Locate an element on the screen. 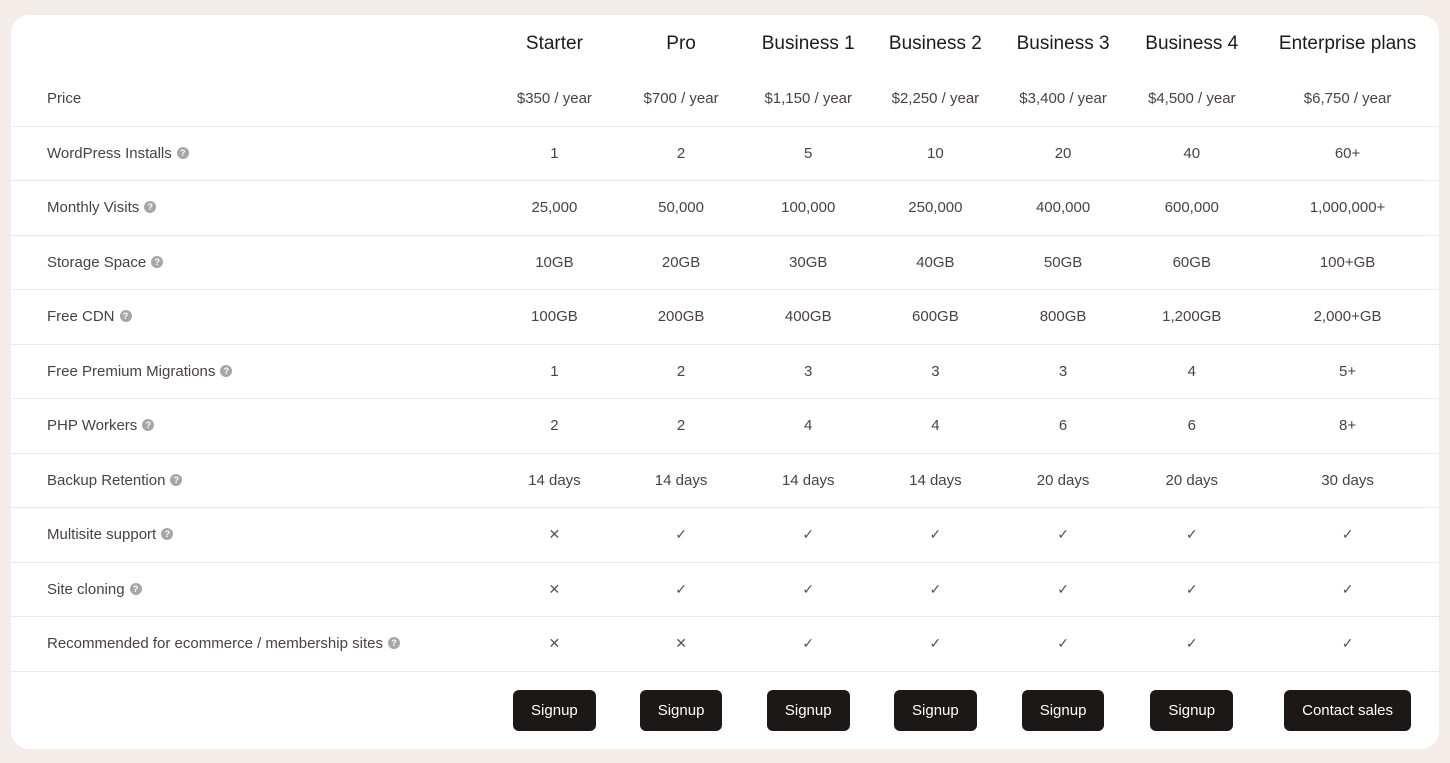  feature-value: 100GB is located at coordinates (554, 316).